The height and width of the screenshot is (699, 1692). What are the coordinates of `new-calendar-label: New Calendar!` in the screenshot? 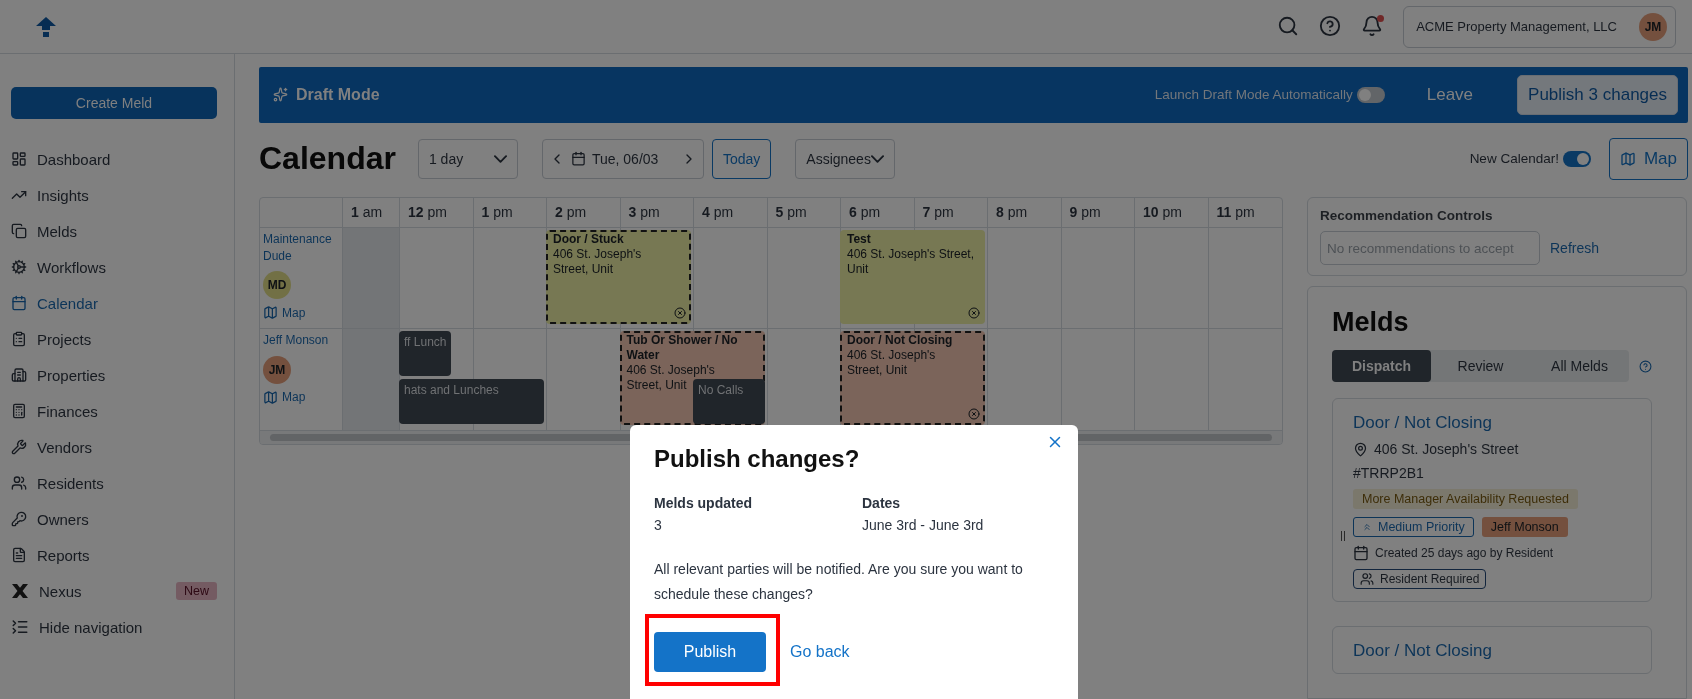 It's located at (1514, 159).